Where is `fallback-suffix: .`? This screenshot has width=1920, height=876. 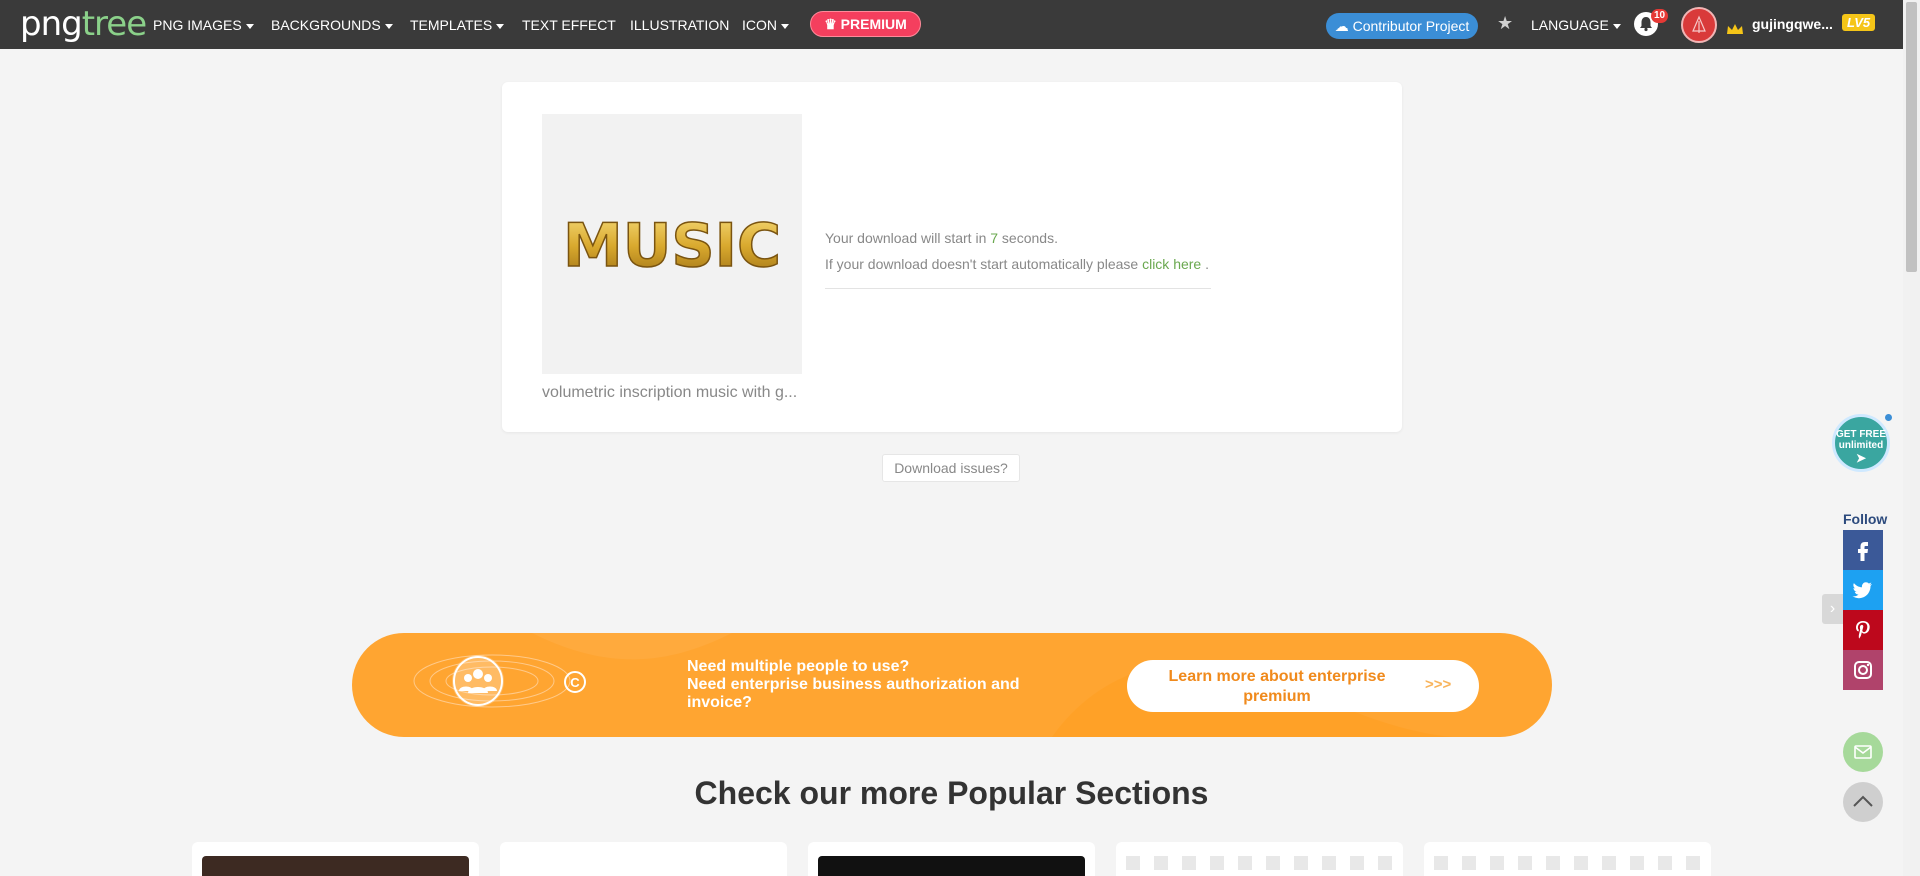
fallback-suffix: . is located at coordinates (1205, 264).